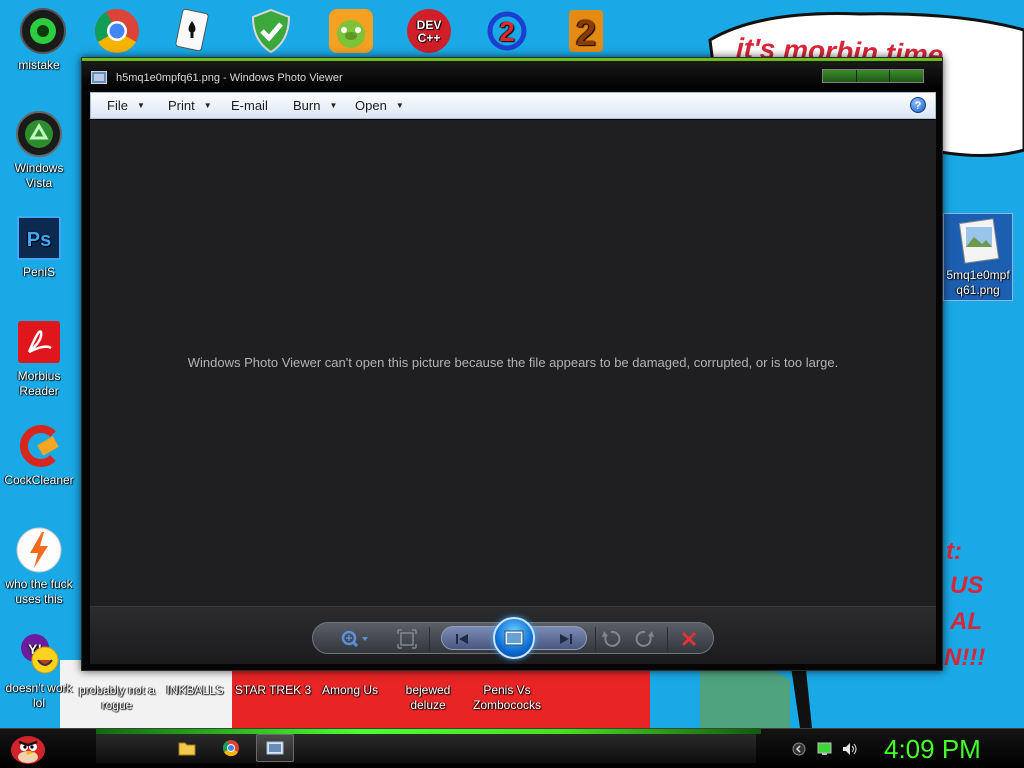 The image size is (1024, 768). What do you see at coordinates (954, 551) in the screenshot?
I see `wallpaper-fragment: t:` at bounding box center [954, 551].